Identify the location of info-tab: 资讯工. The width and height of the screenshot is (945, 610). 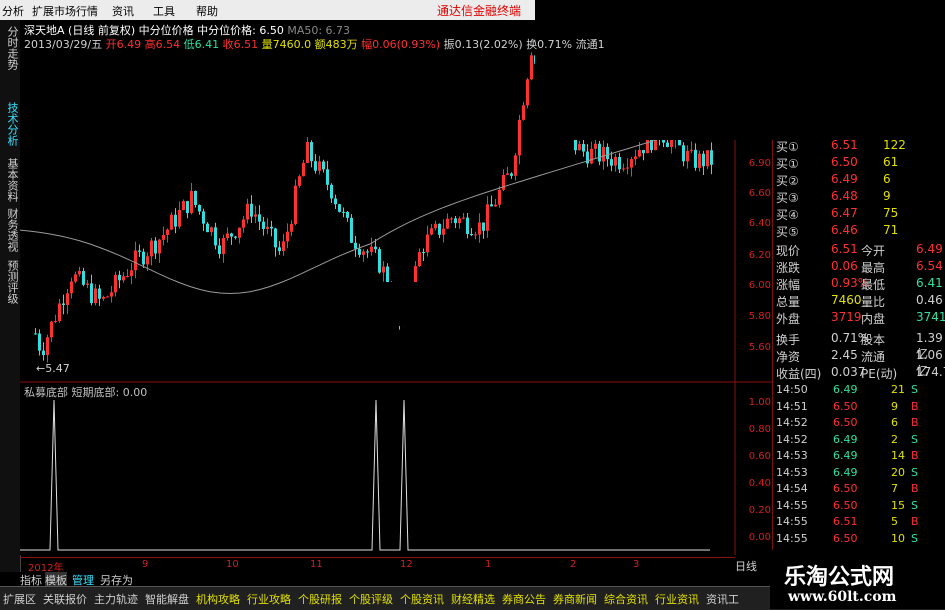
(722, 599).